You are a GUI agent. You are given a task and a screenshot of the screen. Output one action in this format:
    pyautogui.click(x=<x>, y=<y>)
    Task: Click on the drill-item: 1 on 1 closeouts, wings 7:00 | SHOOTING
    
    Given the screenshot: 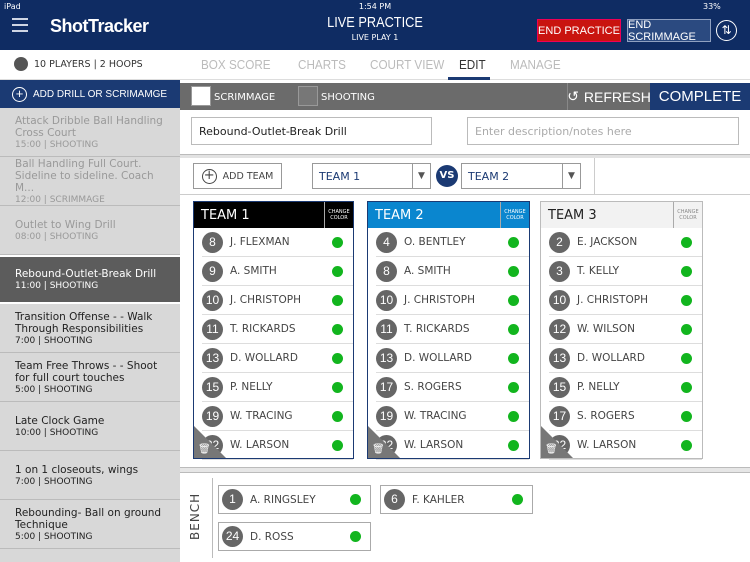 What is the action you would take?
    pyautogui.click(x=90, y=475)
    